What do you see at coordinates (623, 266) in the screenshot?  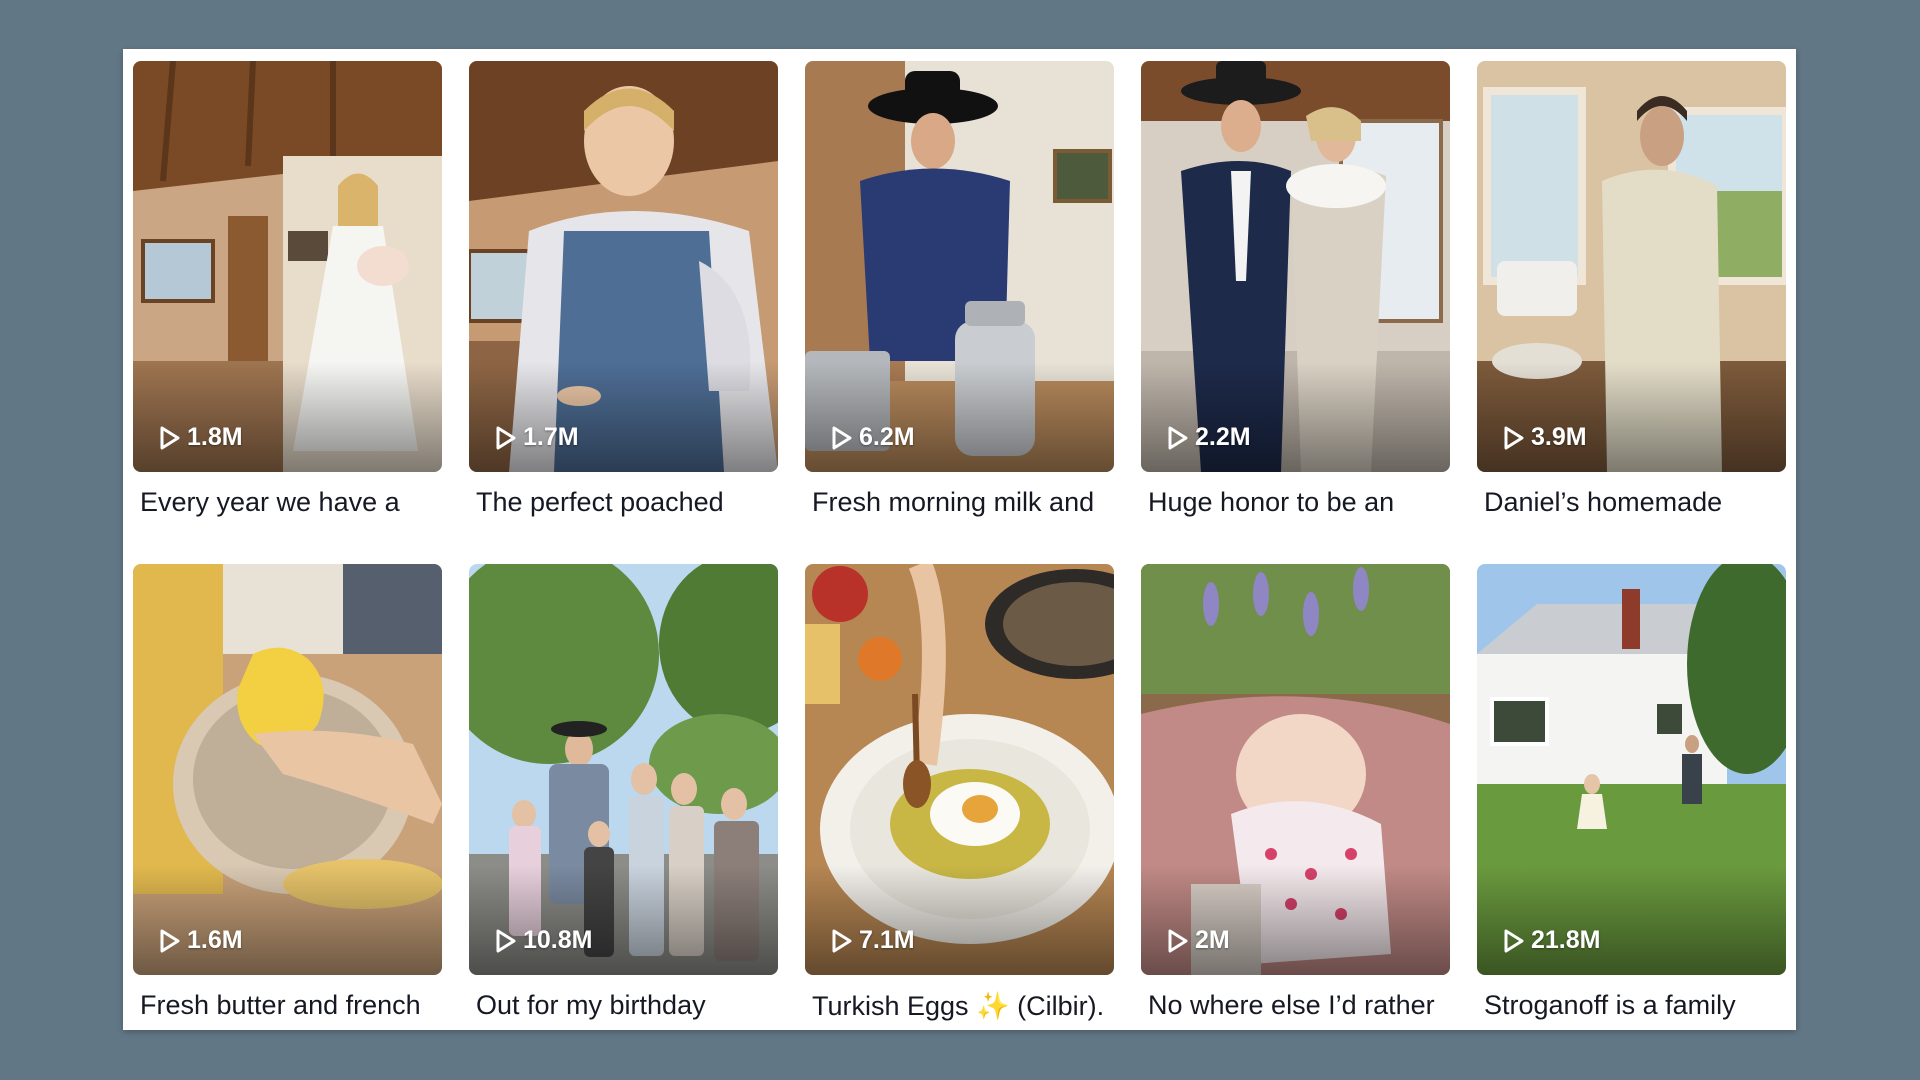 I see `video-thumbnail: 1.7M` at bounding box center [623, 266].